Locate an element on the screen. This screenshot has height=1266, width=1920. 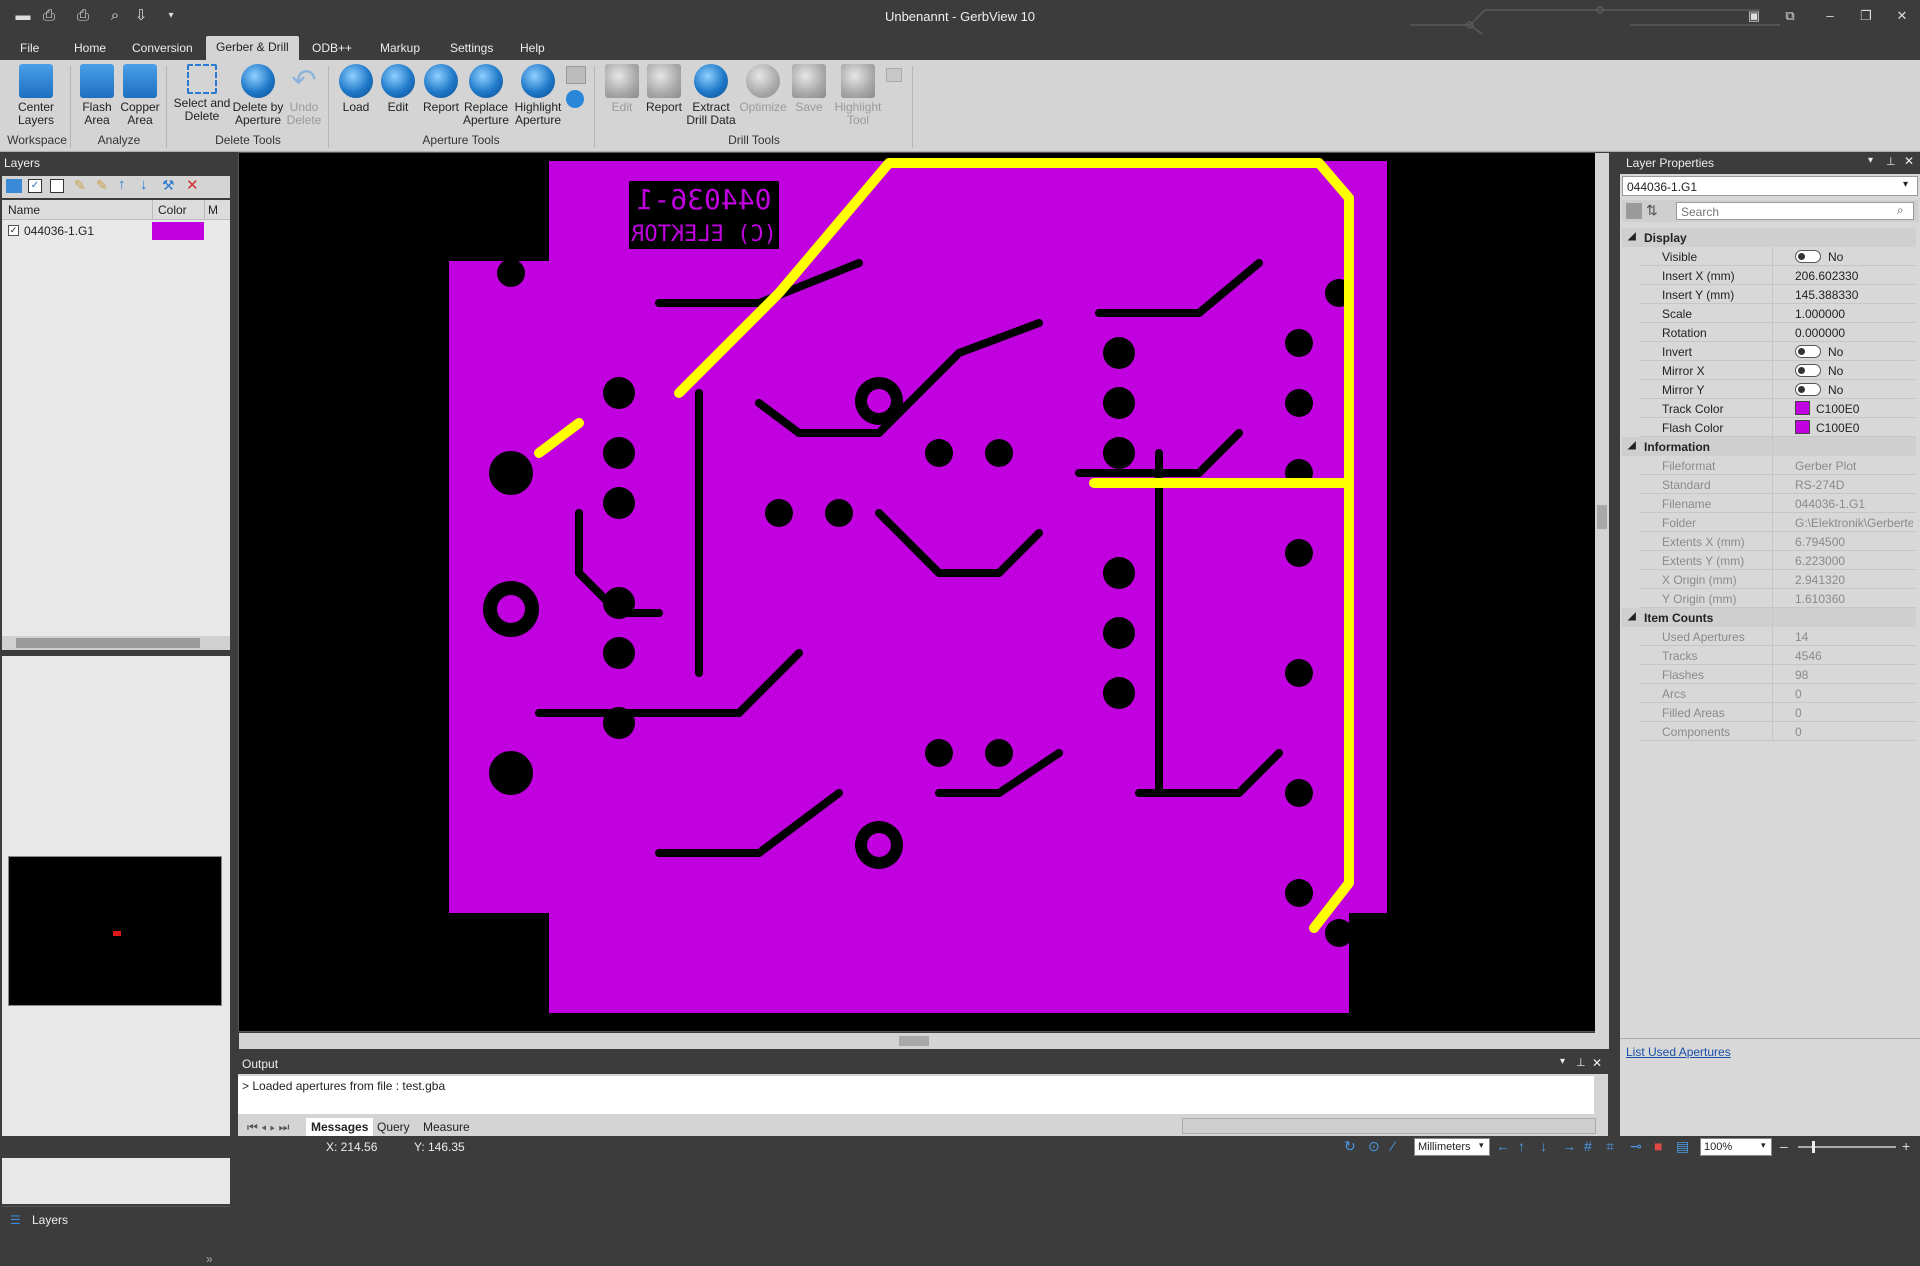
prop-invert: Invert No is located at coordinates (1778, 351).